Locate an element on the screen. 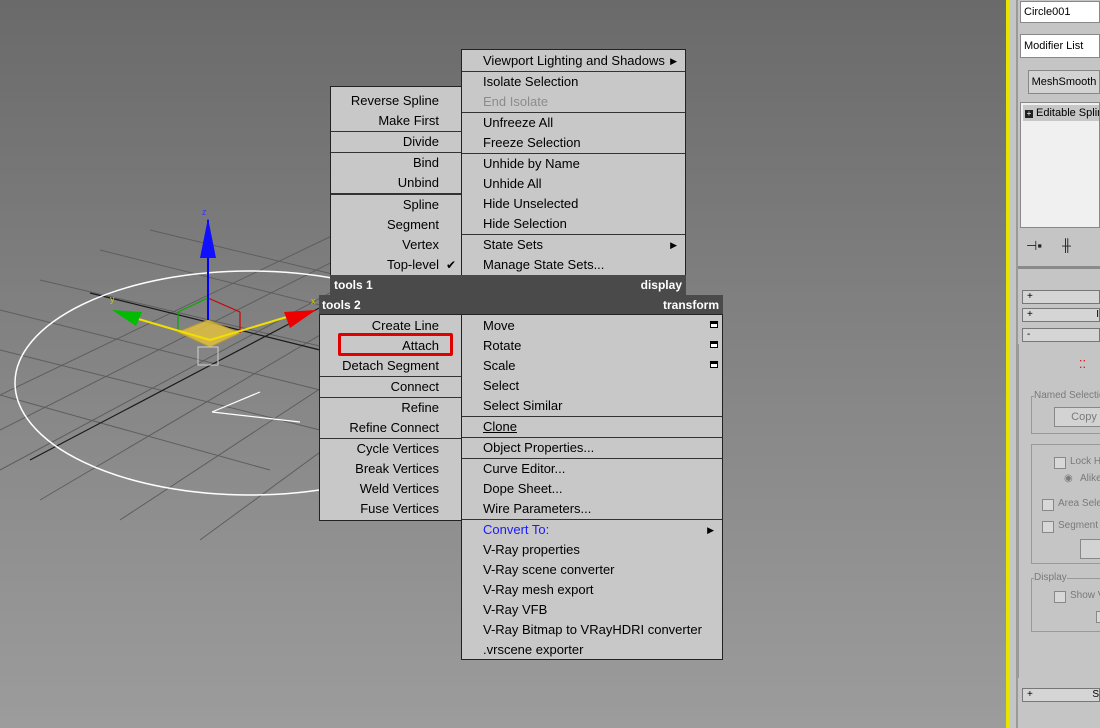  show-end-result-icon: ╫ is located at coordinates (1066, 245).